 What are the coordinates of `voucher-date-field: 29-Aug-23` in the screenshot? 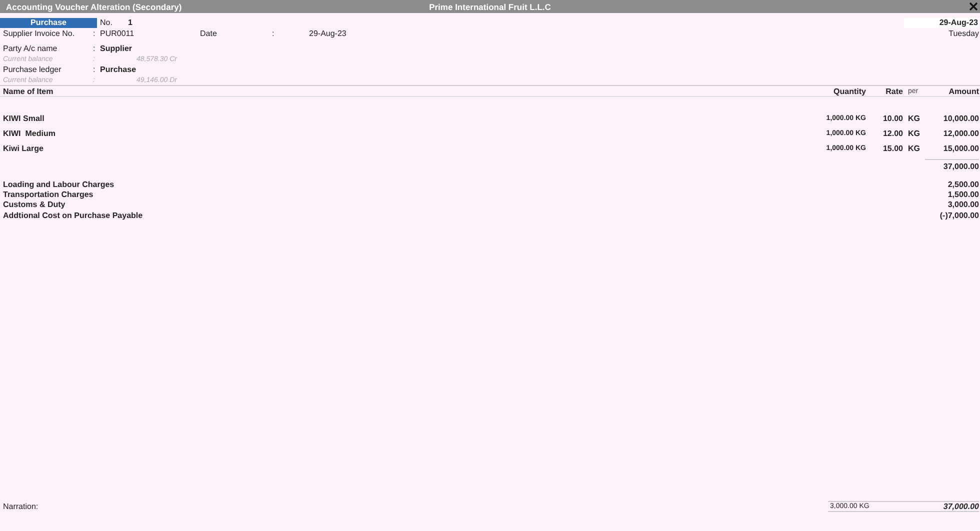 It's located at (941, 23).